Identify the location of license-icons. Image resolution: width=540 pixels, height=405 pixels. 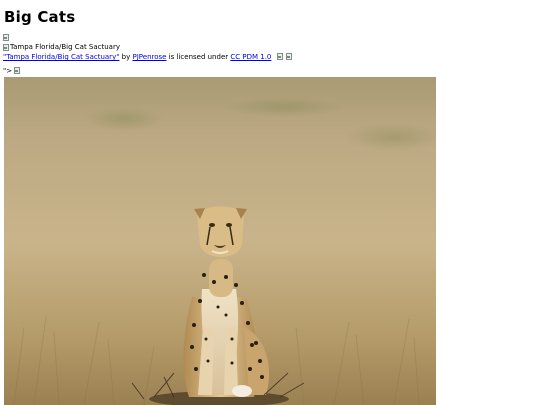
(284, 57).